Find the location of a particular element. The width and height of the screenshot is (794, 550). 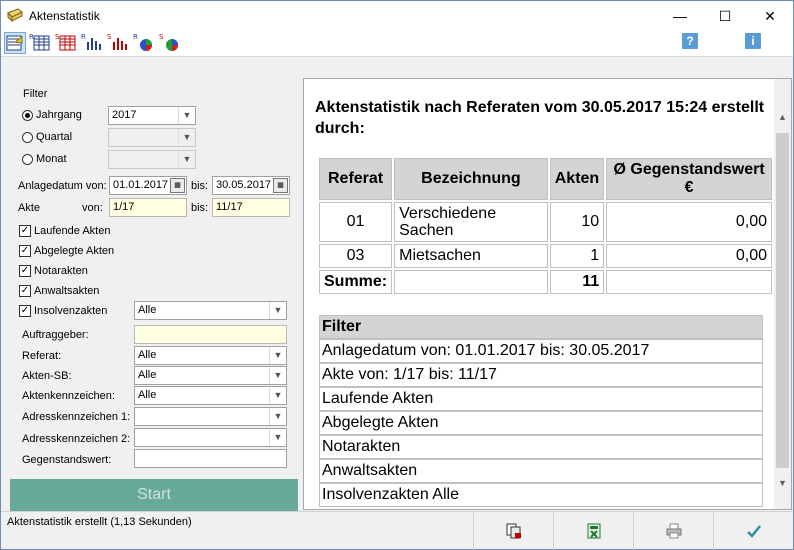

list-item: Notarakten is located at coordinates (541, 447).